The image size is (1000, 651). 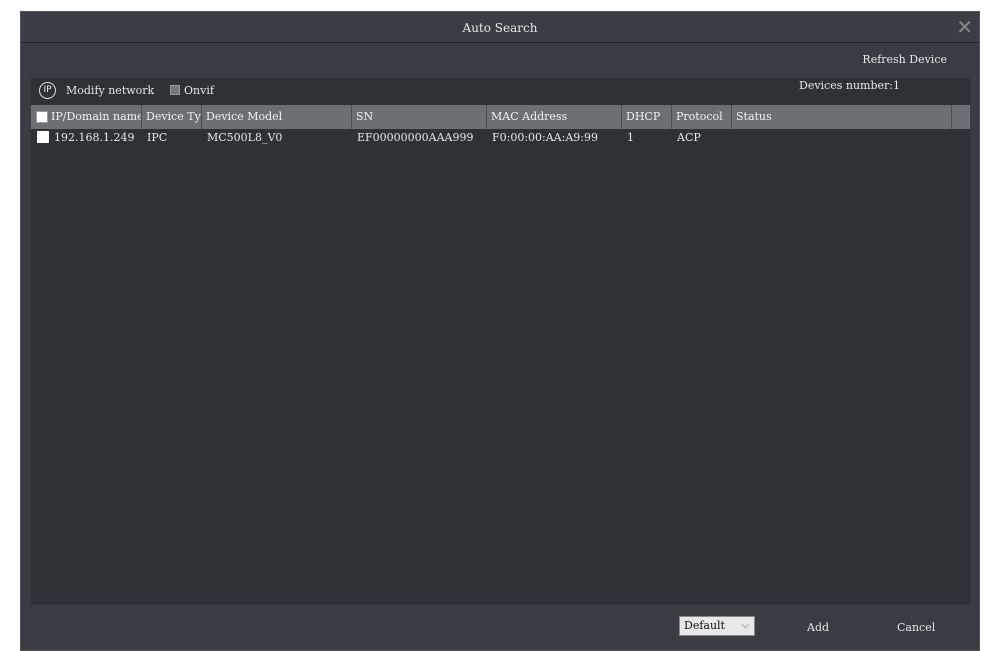 What do you see at coordinates (277, 117) in the screenshot?
I see `column-device-model: Device Model` at bounding box center [277, 117].